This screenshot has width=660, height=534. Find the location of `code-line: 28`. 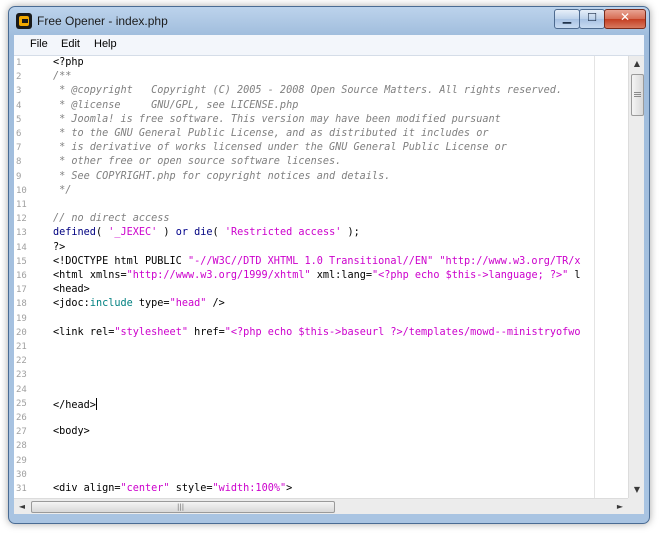

code-line: 28 is located at coordinates (321, 446).